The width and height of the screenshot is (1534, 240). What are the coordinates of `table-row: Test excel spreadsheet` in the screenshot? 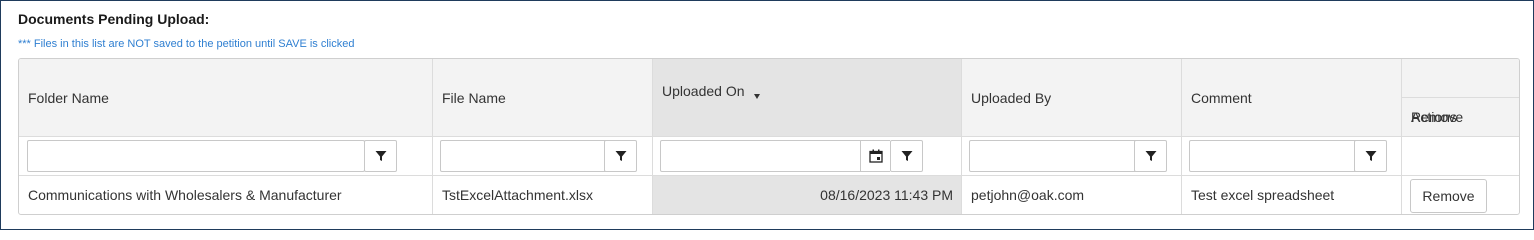 It's located at (1291, 195).